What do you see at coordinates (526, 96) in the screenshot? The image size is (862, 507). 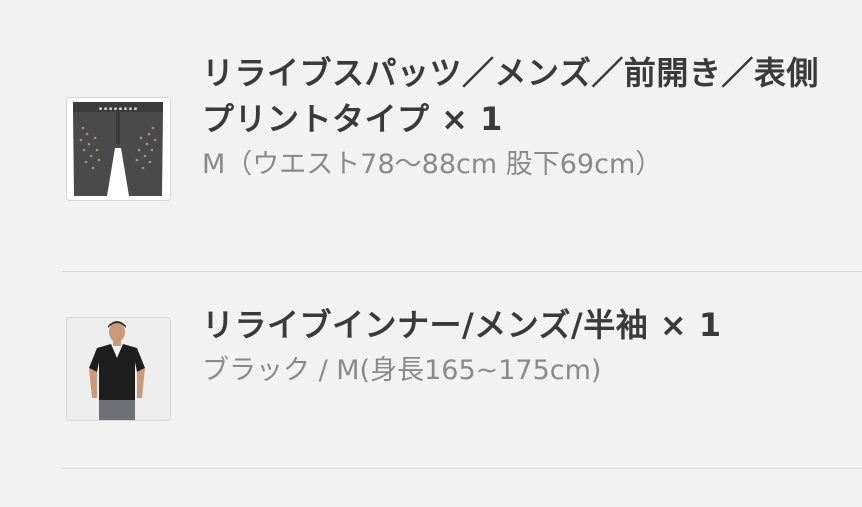 I see `product-title: リライブスパッツ／メンズ／前開き／表側プリントタイプ × 1` at bounding box center [526, 96].